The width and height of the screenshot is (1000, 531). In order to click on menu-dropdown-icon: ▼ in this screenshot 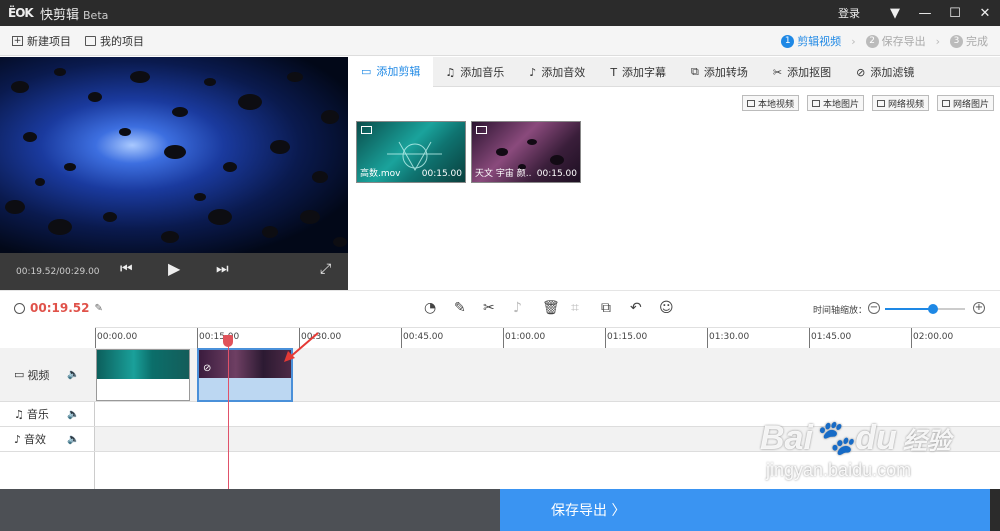, I will do `click(895, 13)`.